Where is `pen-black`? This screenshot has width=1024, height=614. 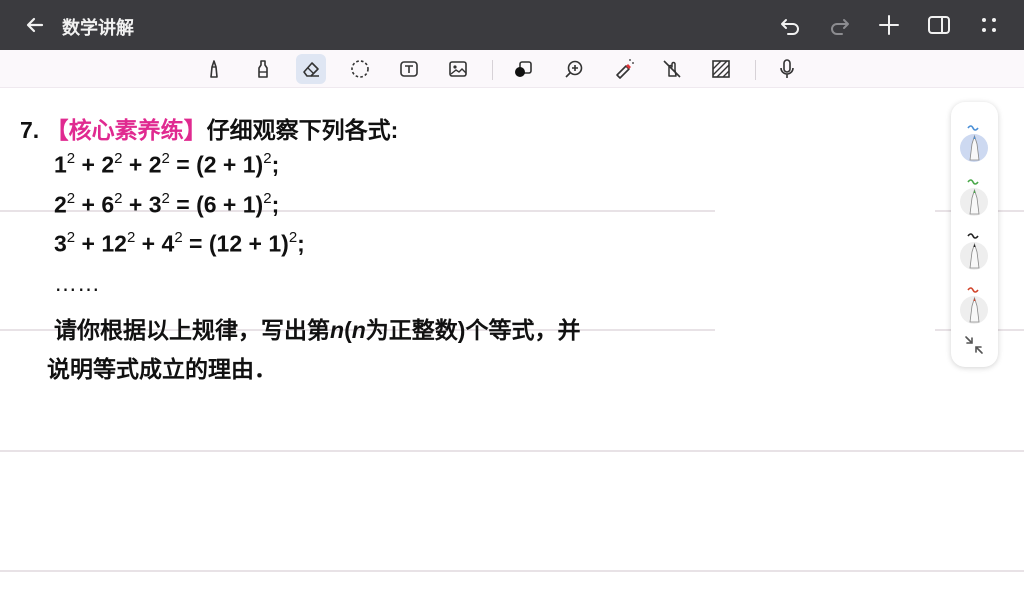 pen-black is located at coordinates (974, 250).